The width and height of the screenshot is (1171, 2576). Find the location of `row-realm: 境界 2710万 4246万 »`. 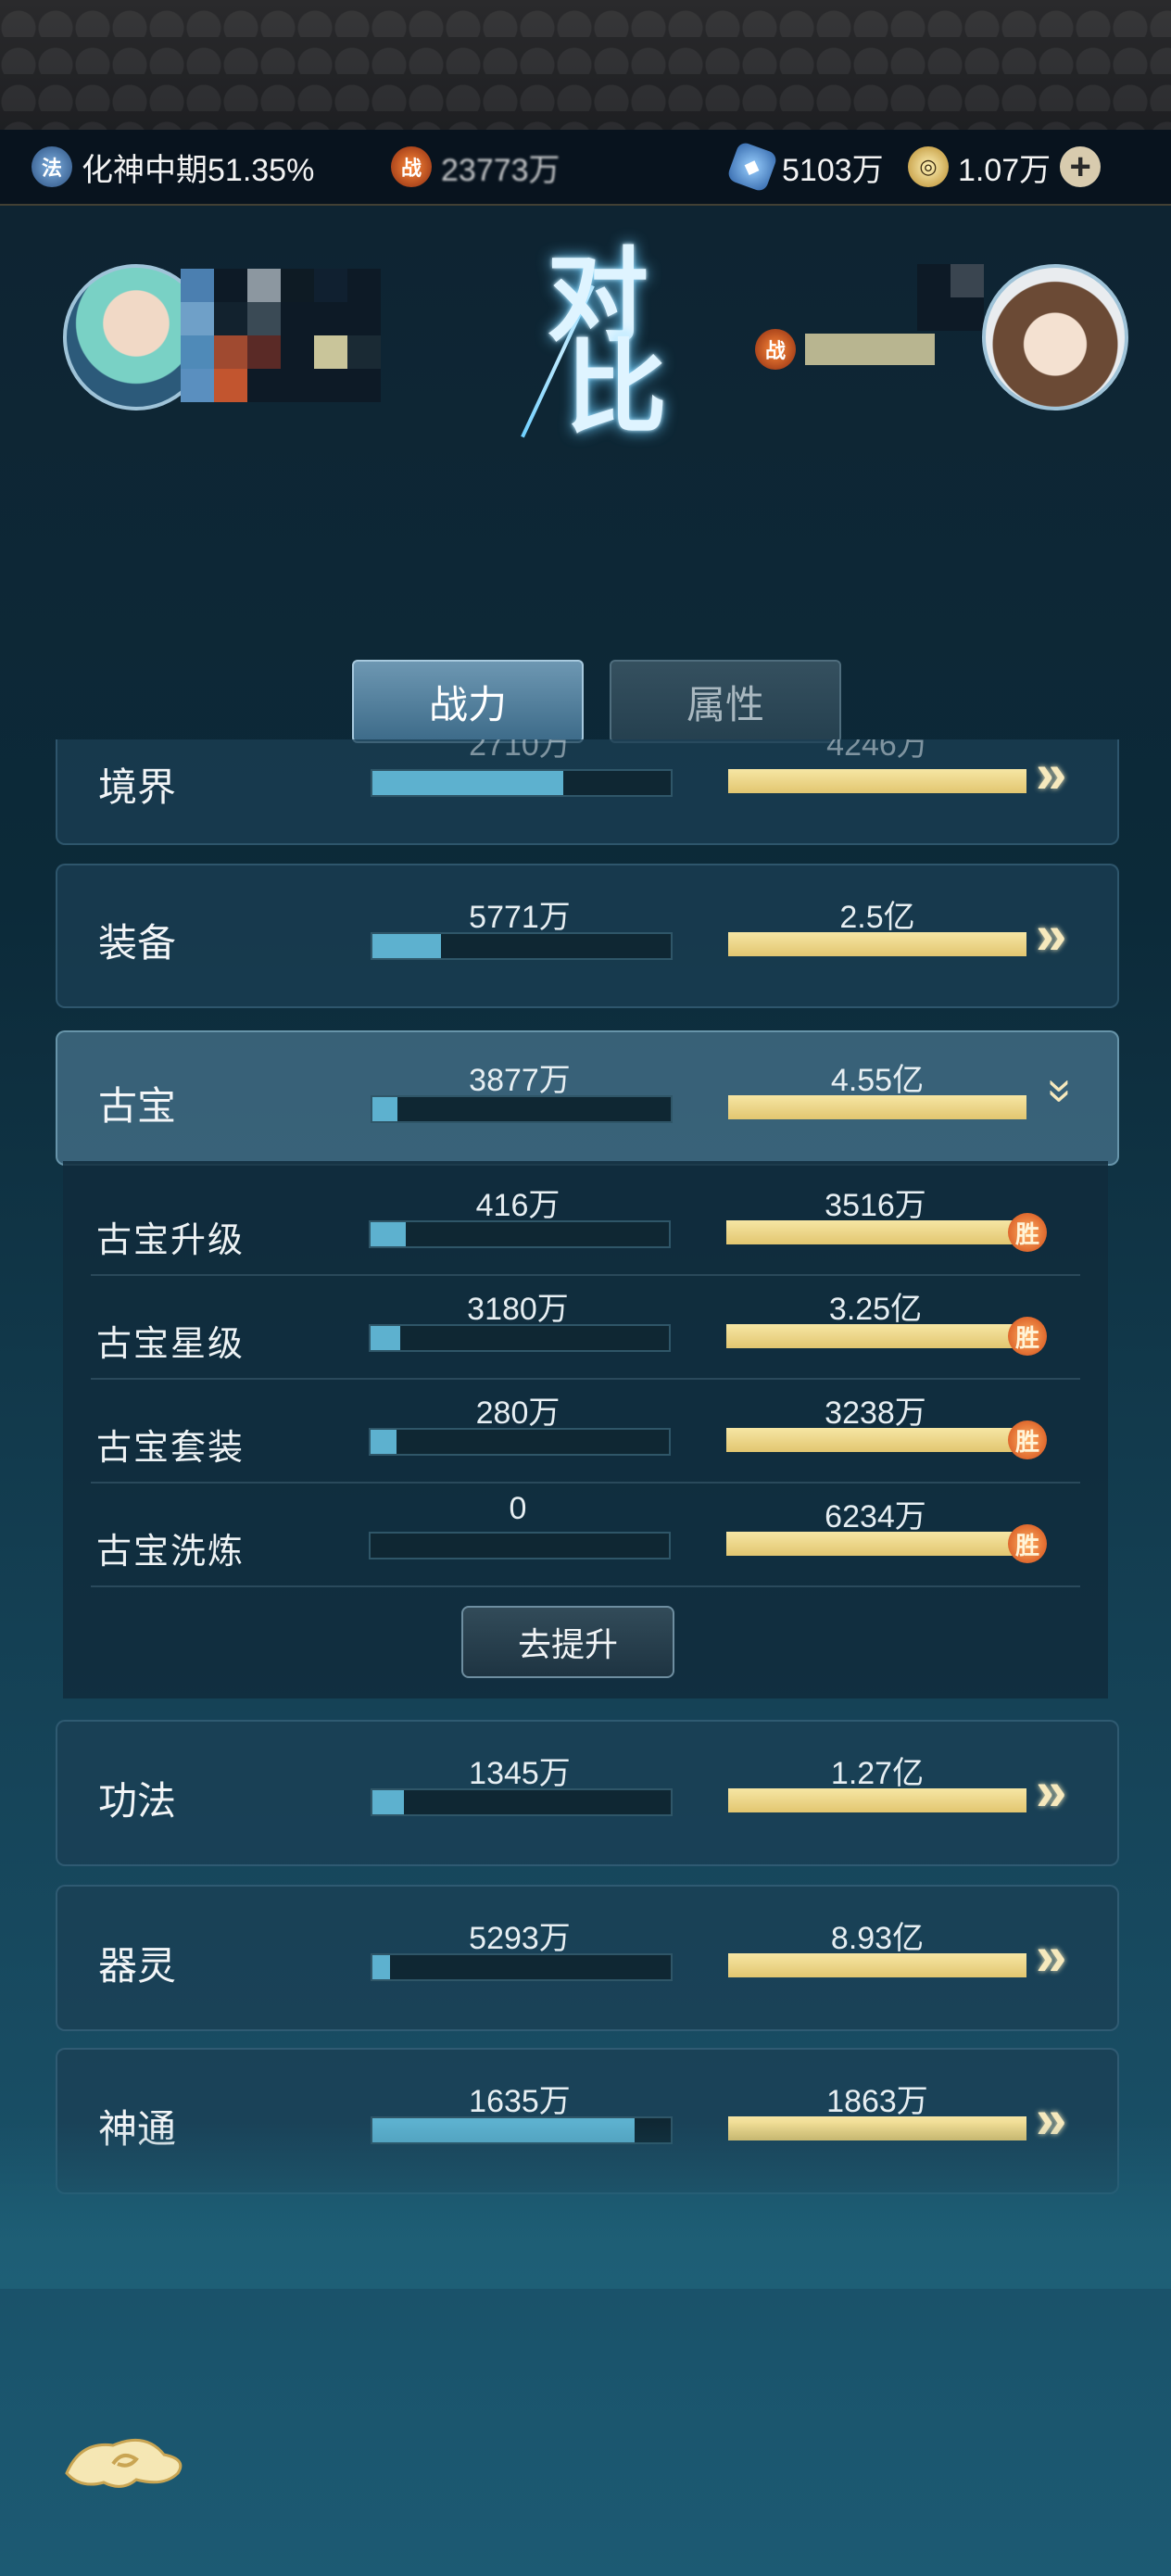

row-realm: 境界 2710万 4246万 » is located at coordinates (588, 792).